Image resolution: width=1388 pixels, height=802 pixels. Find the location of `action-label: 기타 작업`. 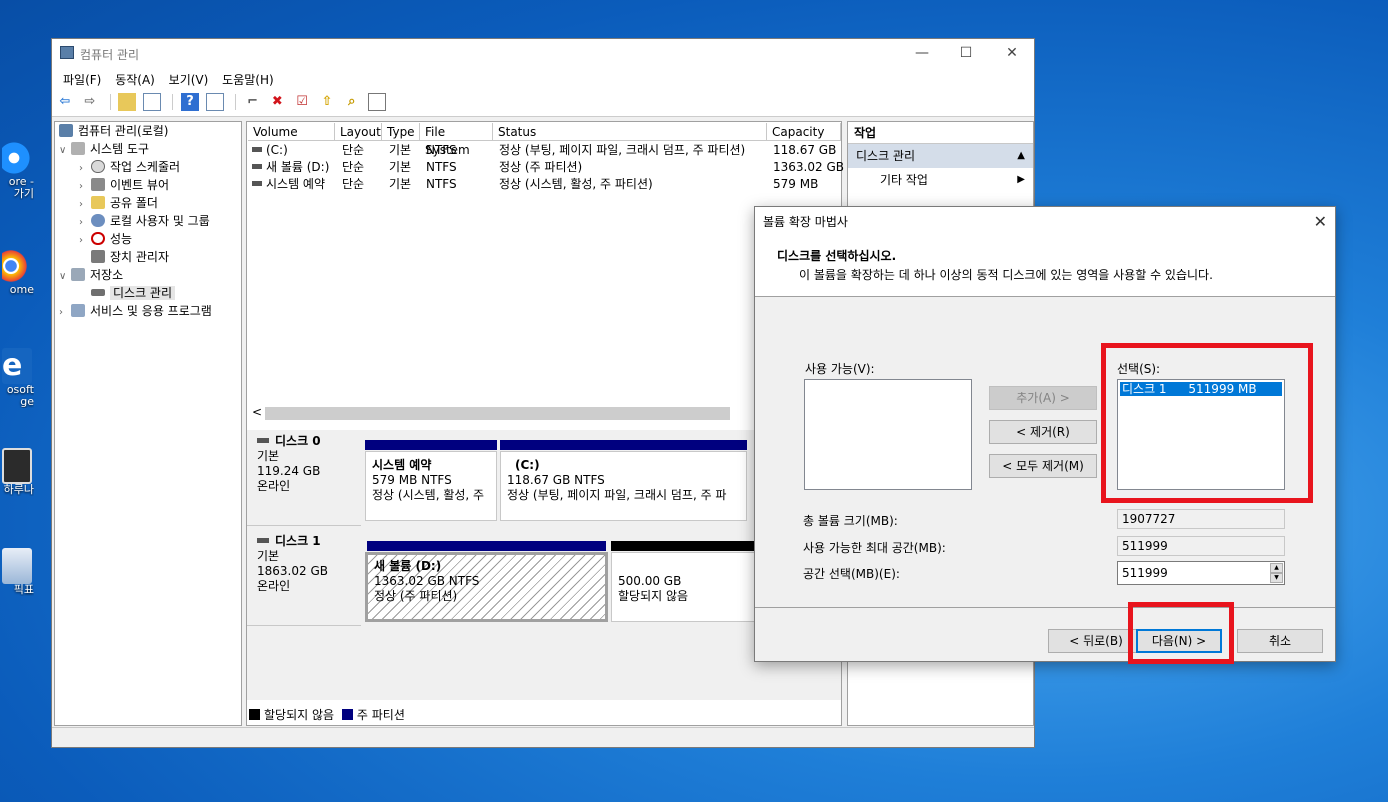

action-label: 기타 작업 is located at coordinates (904, 180).